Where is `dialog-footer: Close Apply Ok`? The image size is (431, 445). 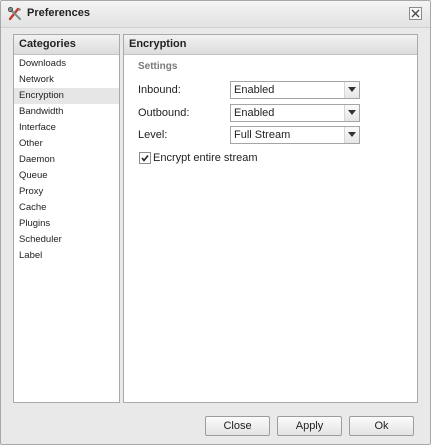 dialog-footer: Close Apply Ok is located at coordinates (215, 425).